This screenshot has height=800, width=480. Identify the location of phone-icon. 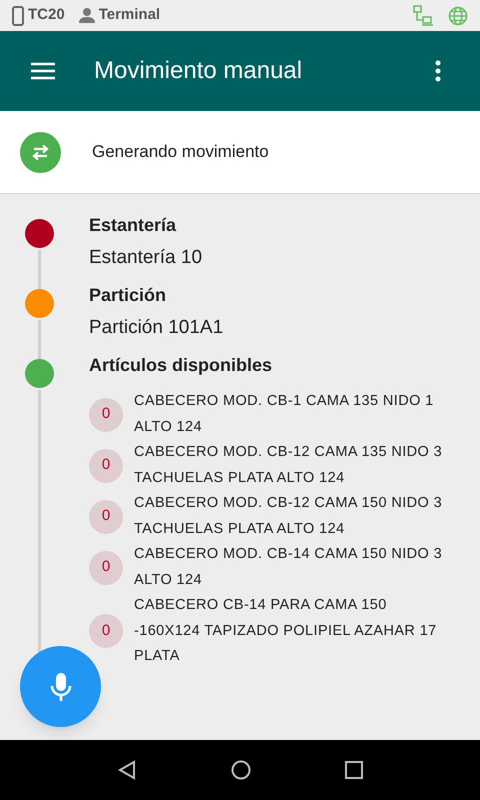
(18, 16).